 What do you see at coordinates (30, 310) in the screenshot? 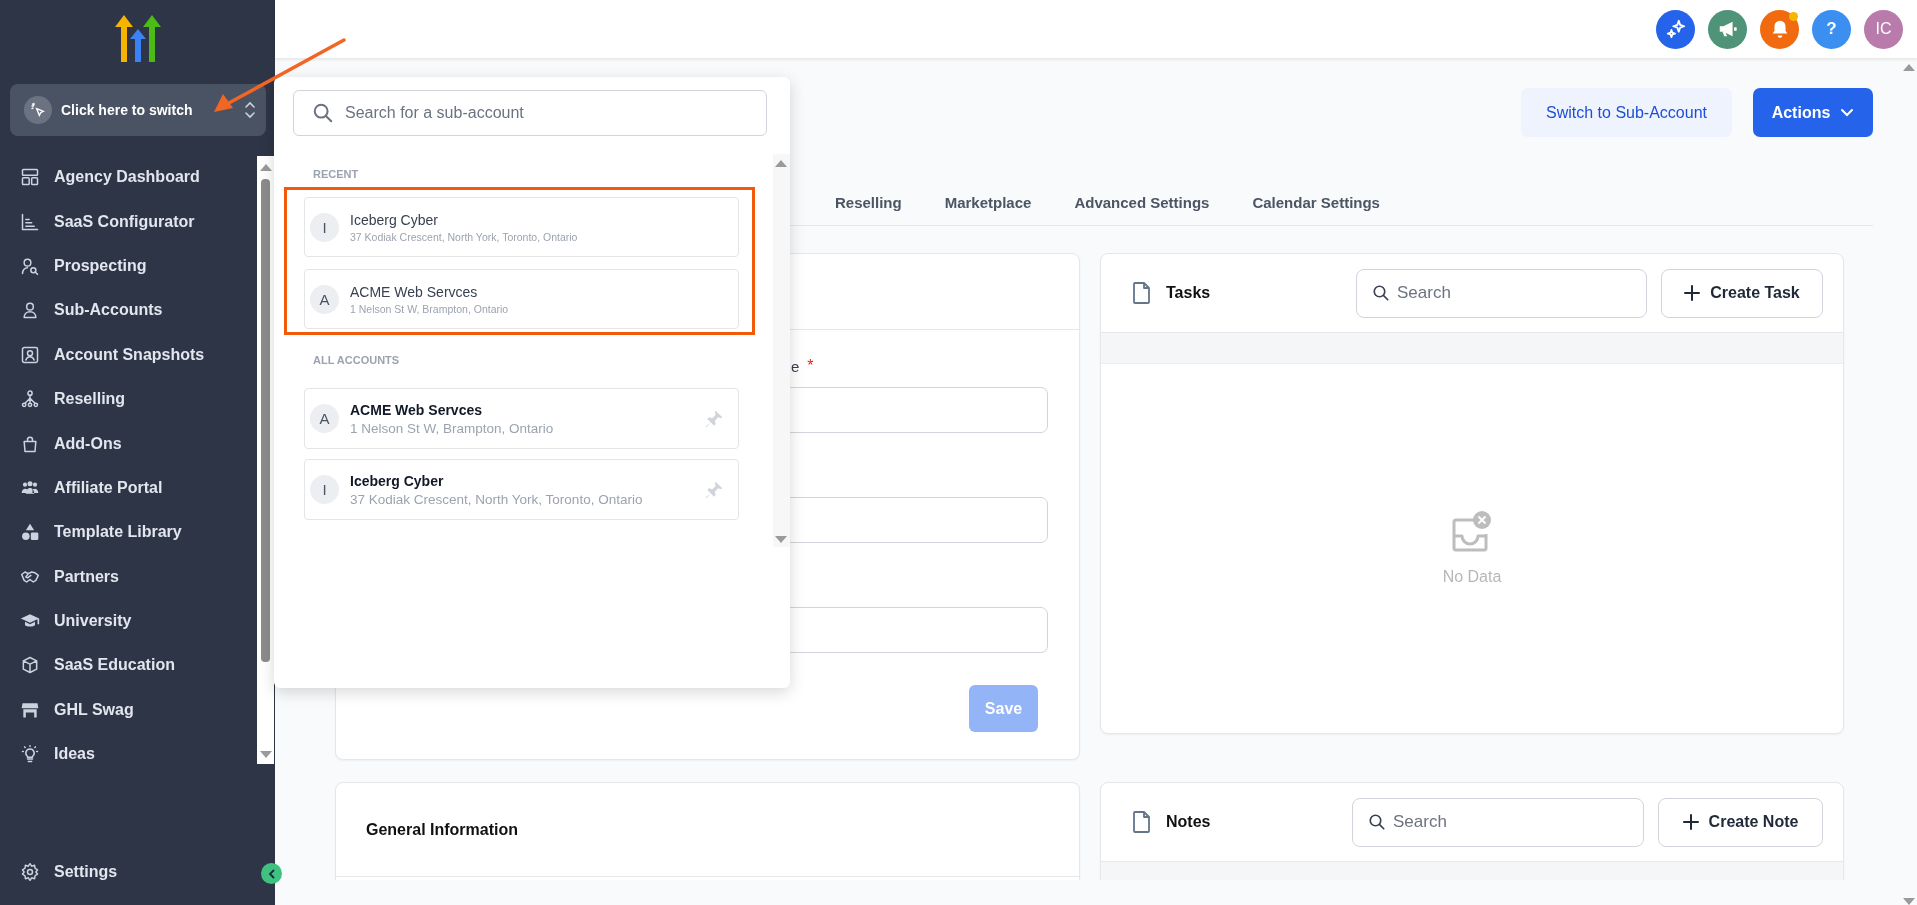
I see `user-icon` at bounding box center [30, 310].